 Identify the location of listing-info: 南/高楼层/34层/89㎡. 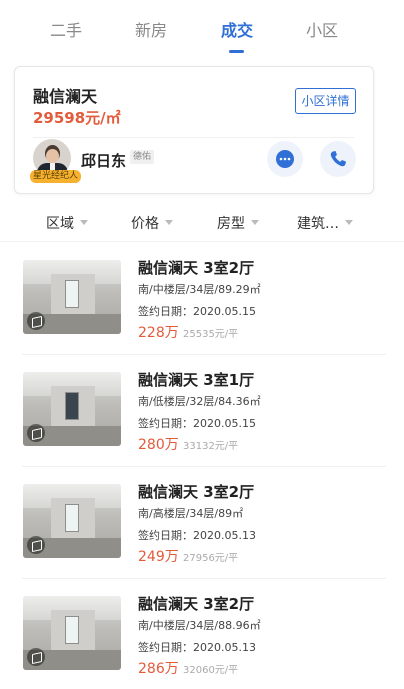
(191, 513).